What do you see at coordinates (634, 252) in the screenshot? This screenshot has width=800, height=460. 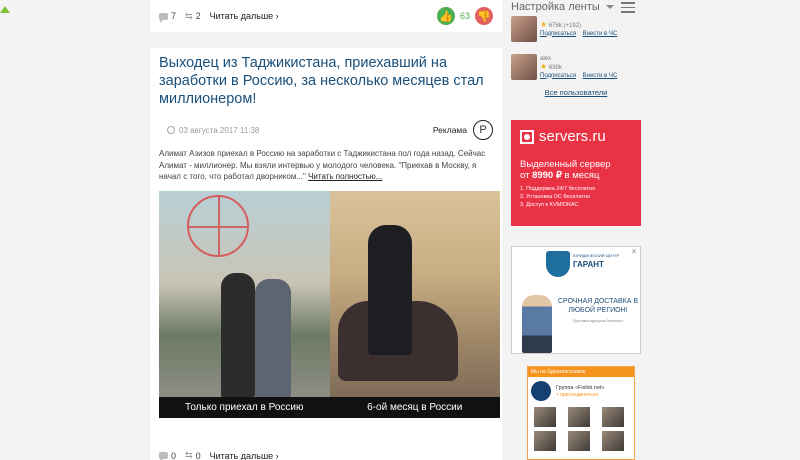 I see `close-icon: ✕` at bounding box center [634, 252].